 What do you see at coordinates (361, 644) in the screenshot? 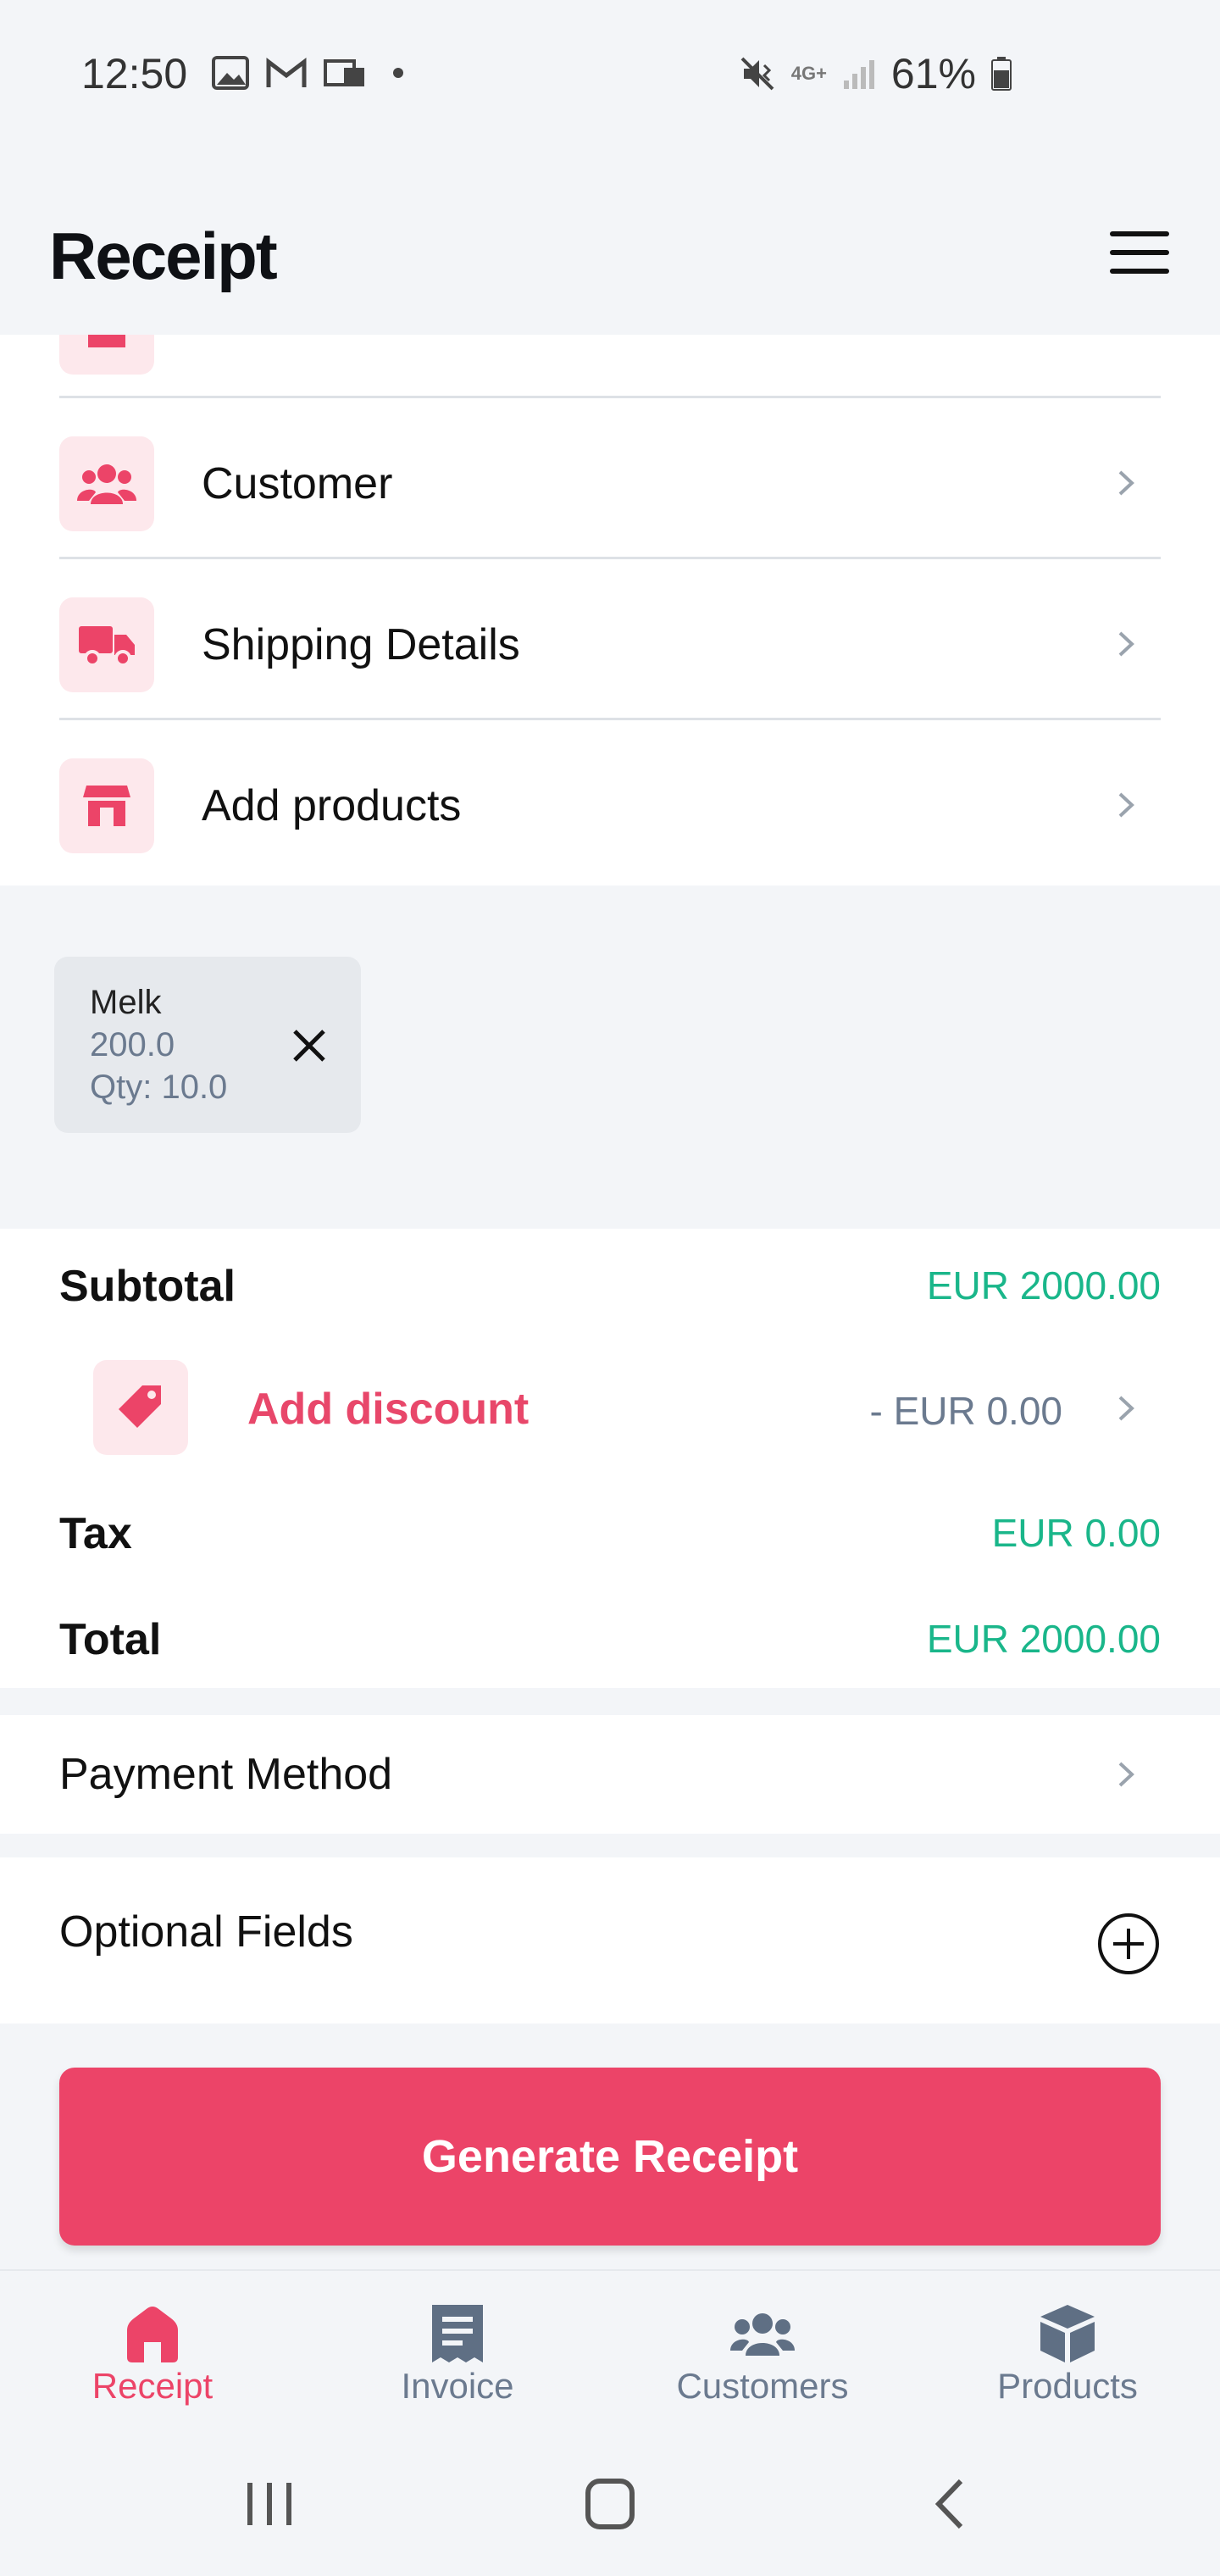
I see `row-label: Shipping Details` at bounding box center [361, 644].